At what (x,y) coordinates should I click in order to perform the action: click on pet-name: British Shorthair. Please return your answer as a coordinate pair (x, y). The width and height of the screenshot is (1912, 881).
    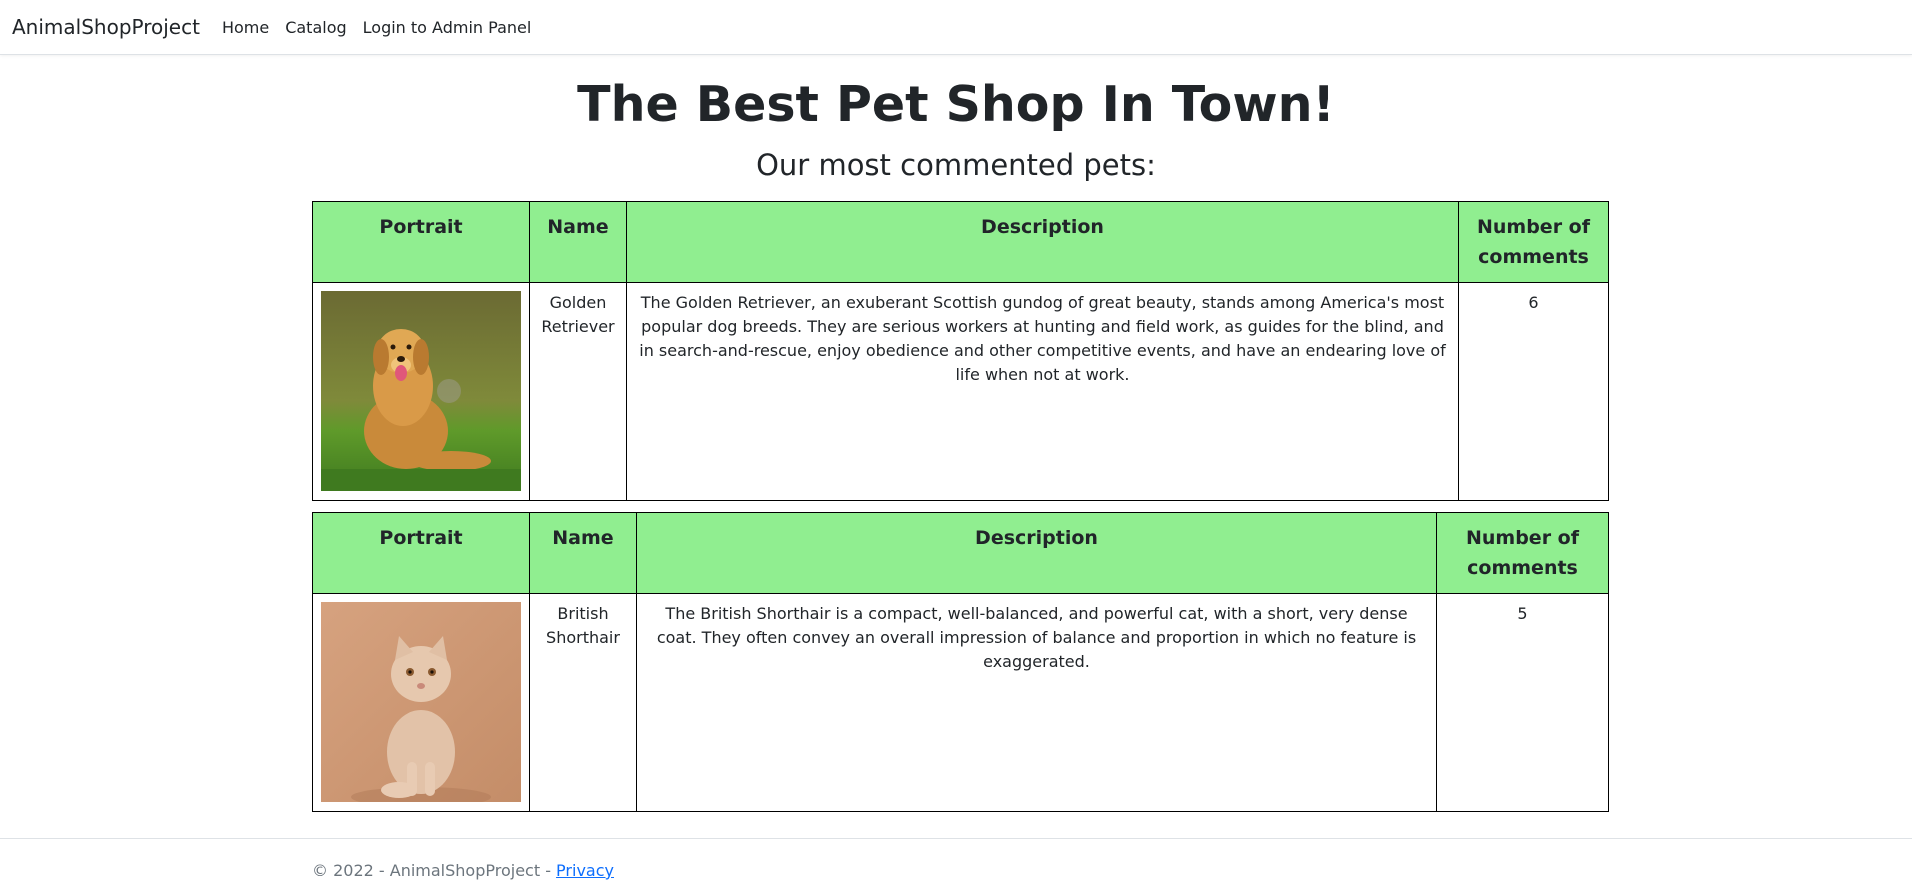
    Looking at the image, I should click on (583, 702).